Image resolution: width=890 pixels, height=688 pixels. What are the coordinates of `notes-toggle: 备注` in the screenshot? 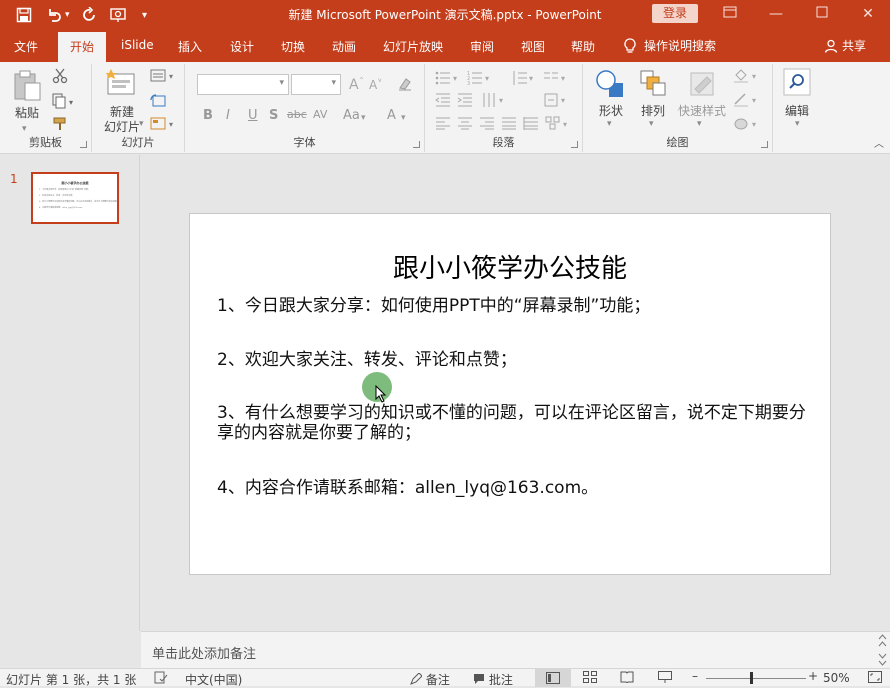 It's located at (430, 679).